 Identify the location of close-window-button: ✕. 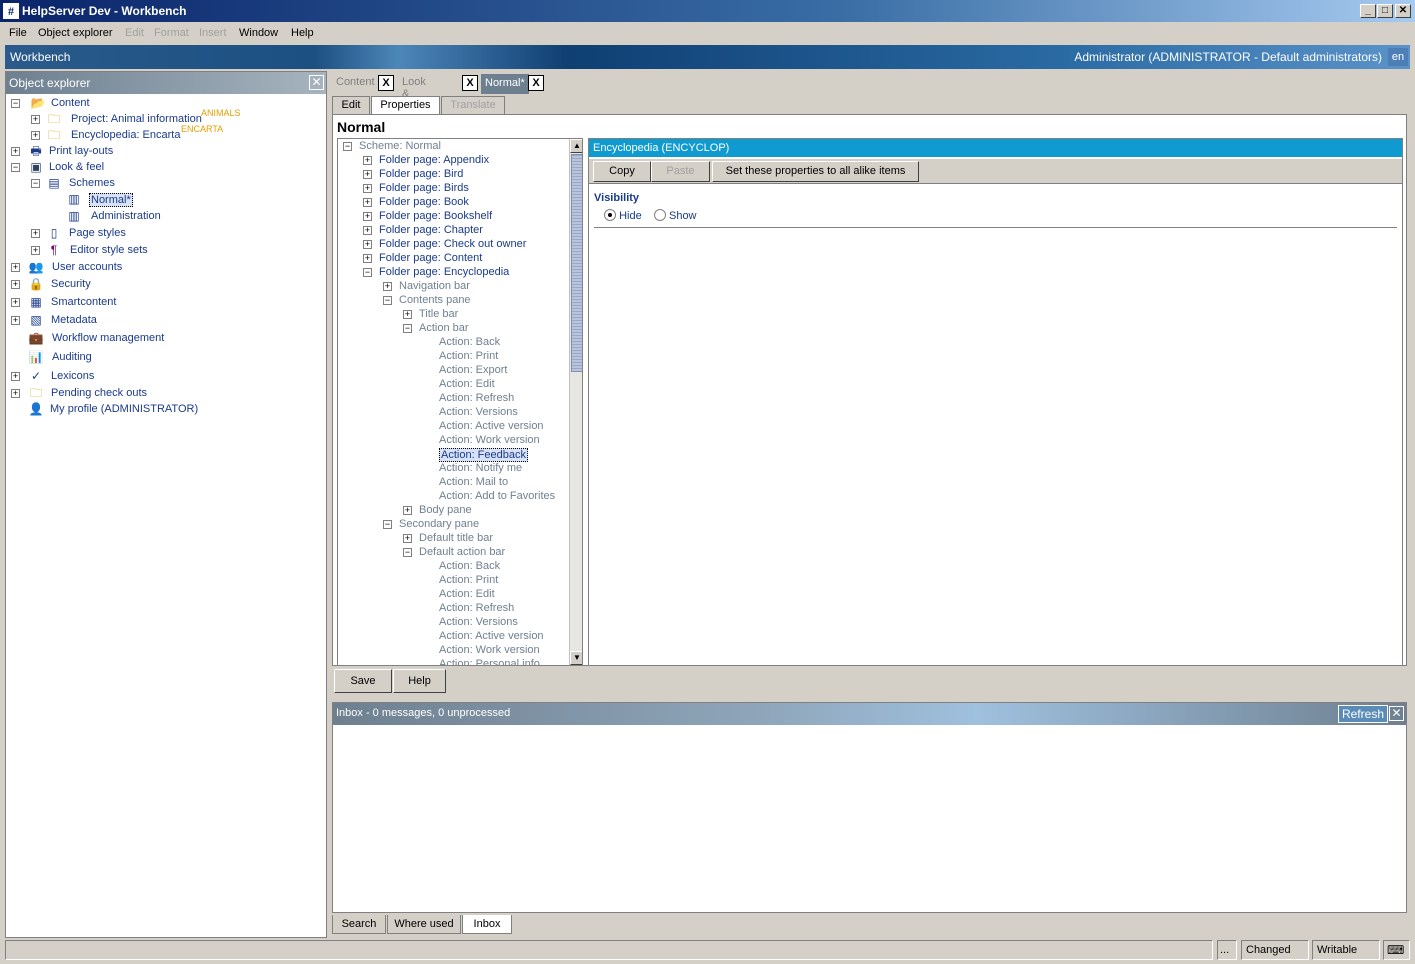
(1403, 11).